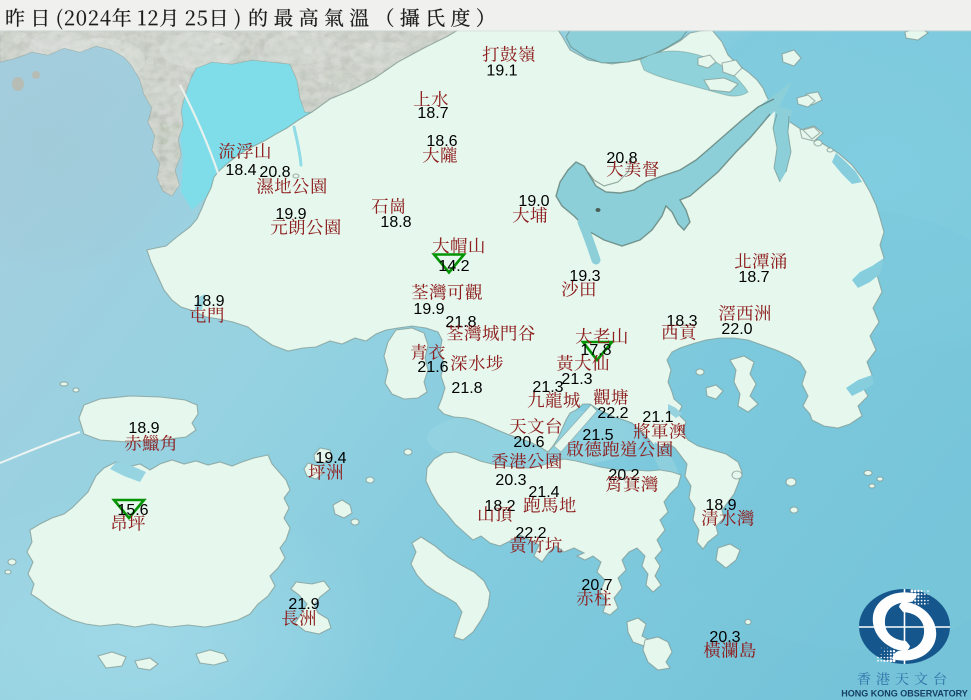  Describe the element at coordinates (597, 435) in the screenshot. I see `svg-text: 21.5` at that location.